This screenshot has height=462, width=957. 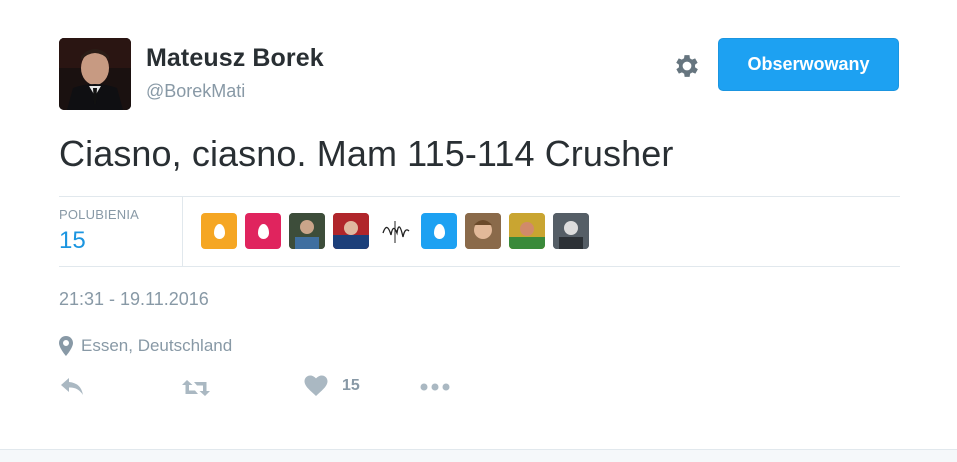 I want to click on likes-count: 15, so click(x=72, y=241).